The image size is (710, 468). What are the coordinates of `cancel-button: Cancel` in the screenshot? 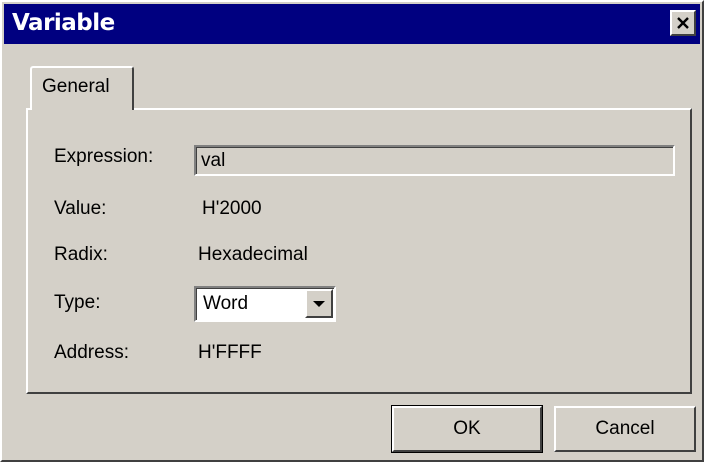 It's located at (625, 429).